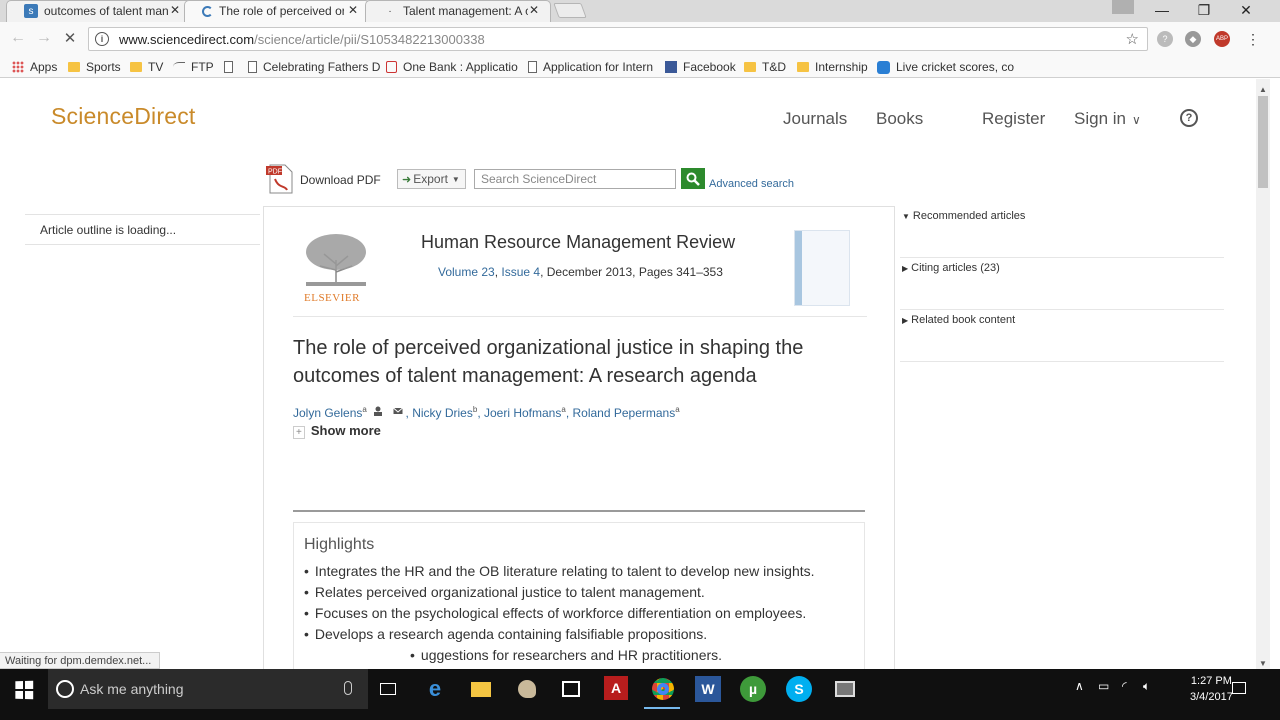 This screenshot has width=1280, height=720. I want to click on task-view-icon, so click(388, 689).